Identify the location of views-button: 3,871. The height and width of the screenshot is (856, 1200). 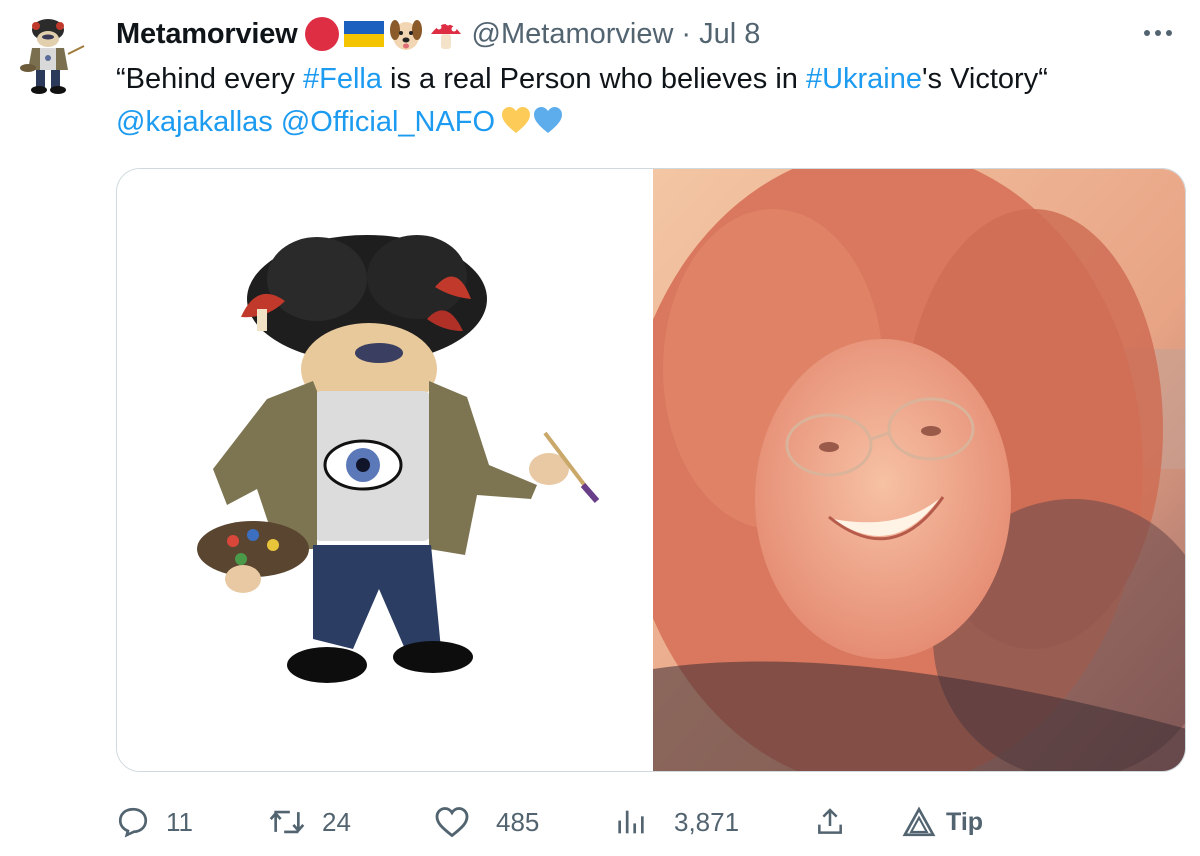
(676, 822).